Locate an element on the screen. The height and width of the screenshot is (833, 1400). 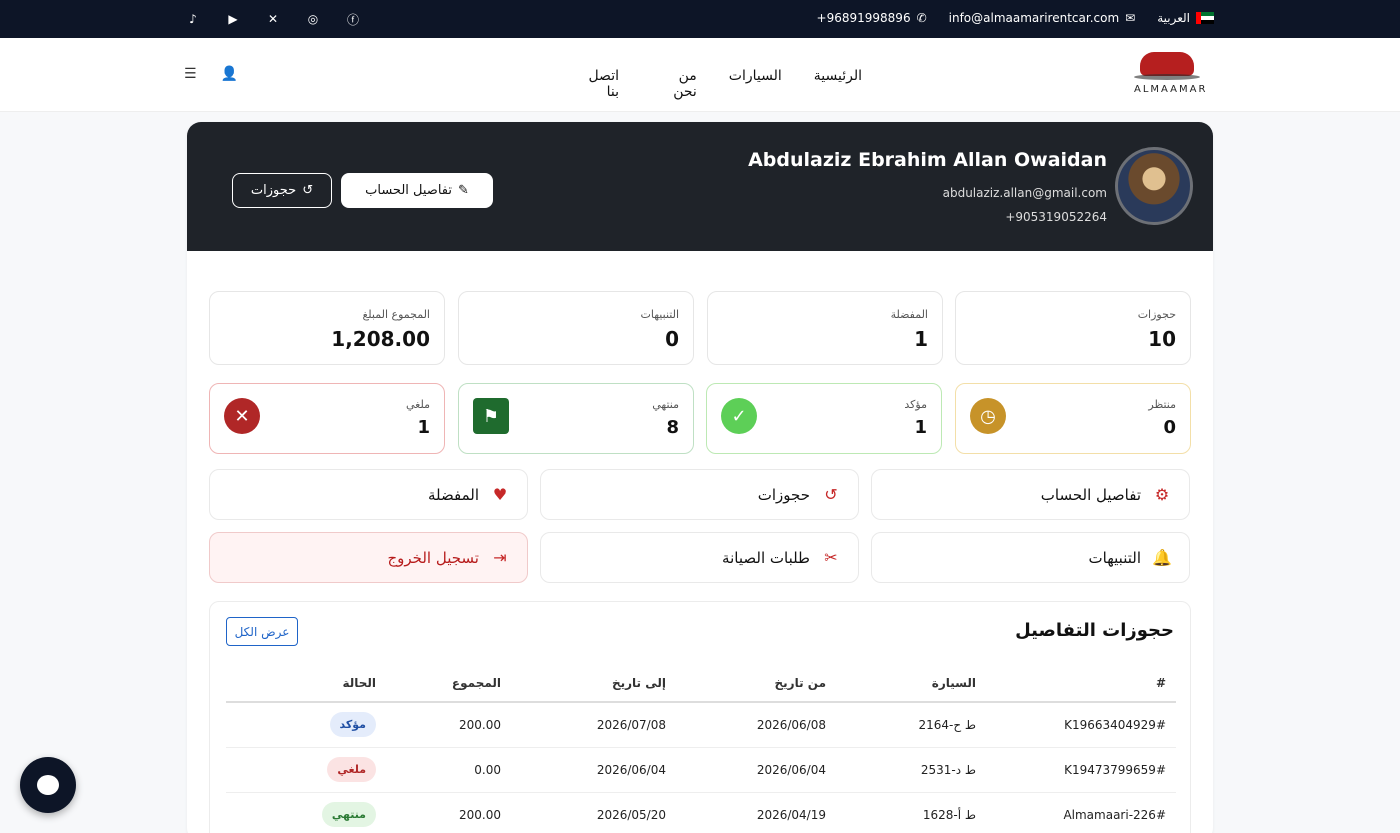
stat-favorites: المفضلة 1 is located at coordinates (825, 328).